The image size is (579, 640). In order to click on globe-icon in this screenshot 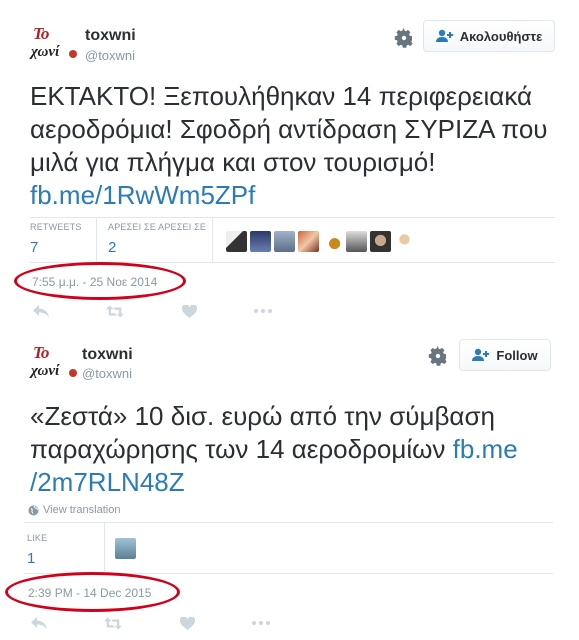, I will do `click(33, 510)`.